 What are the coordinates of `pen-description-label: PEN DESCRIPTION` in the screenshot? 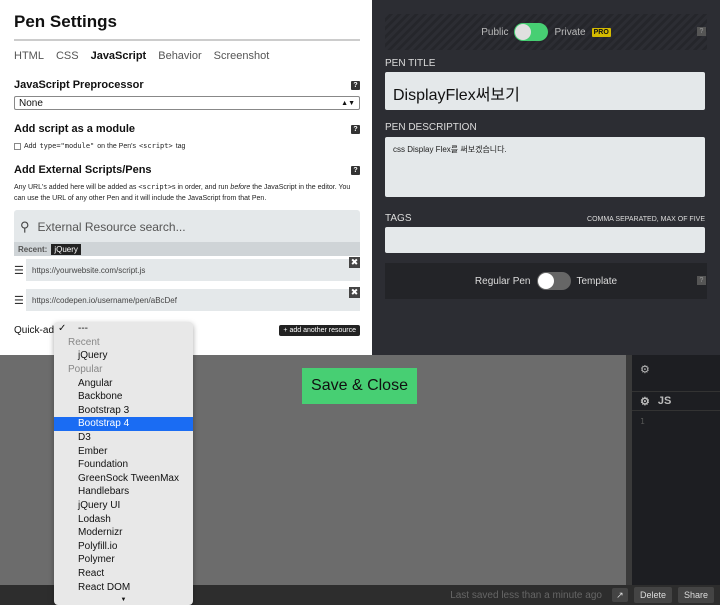 It's located at (431, 127).